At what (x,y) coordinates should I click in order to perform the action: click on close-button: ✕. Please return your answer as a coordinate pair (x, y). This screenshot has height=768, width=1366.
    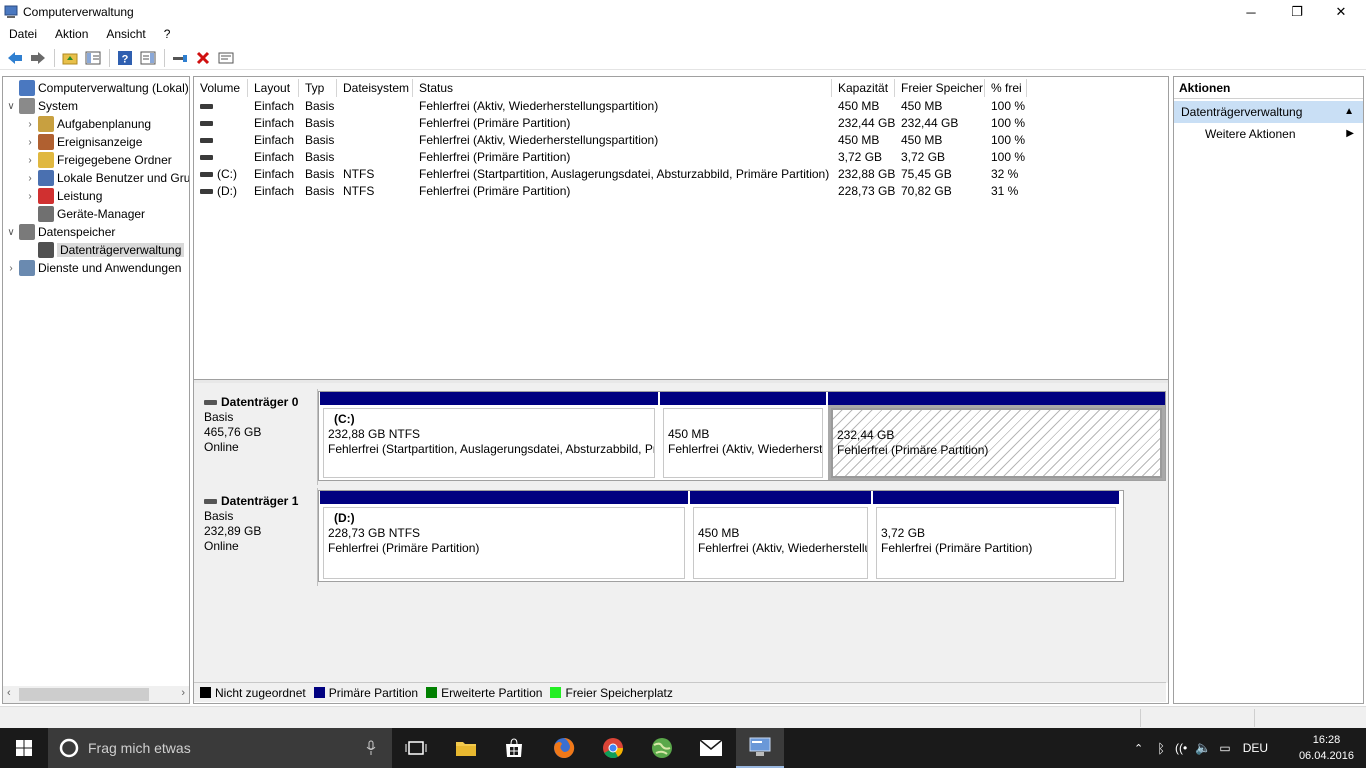
    Looking at the image, I should click on (1341, 12).